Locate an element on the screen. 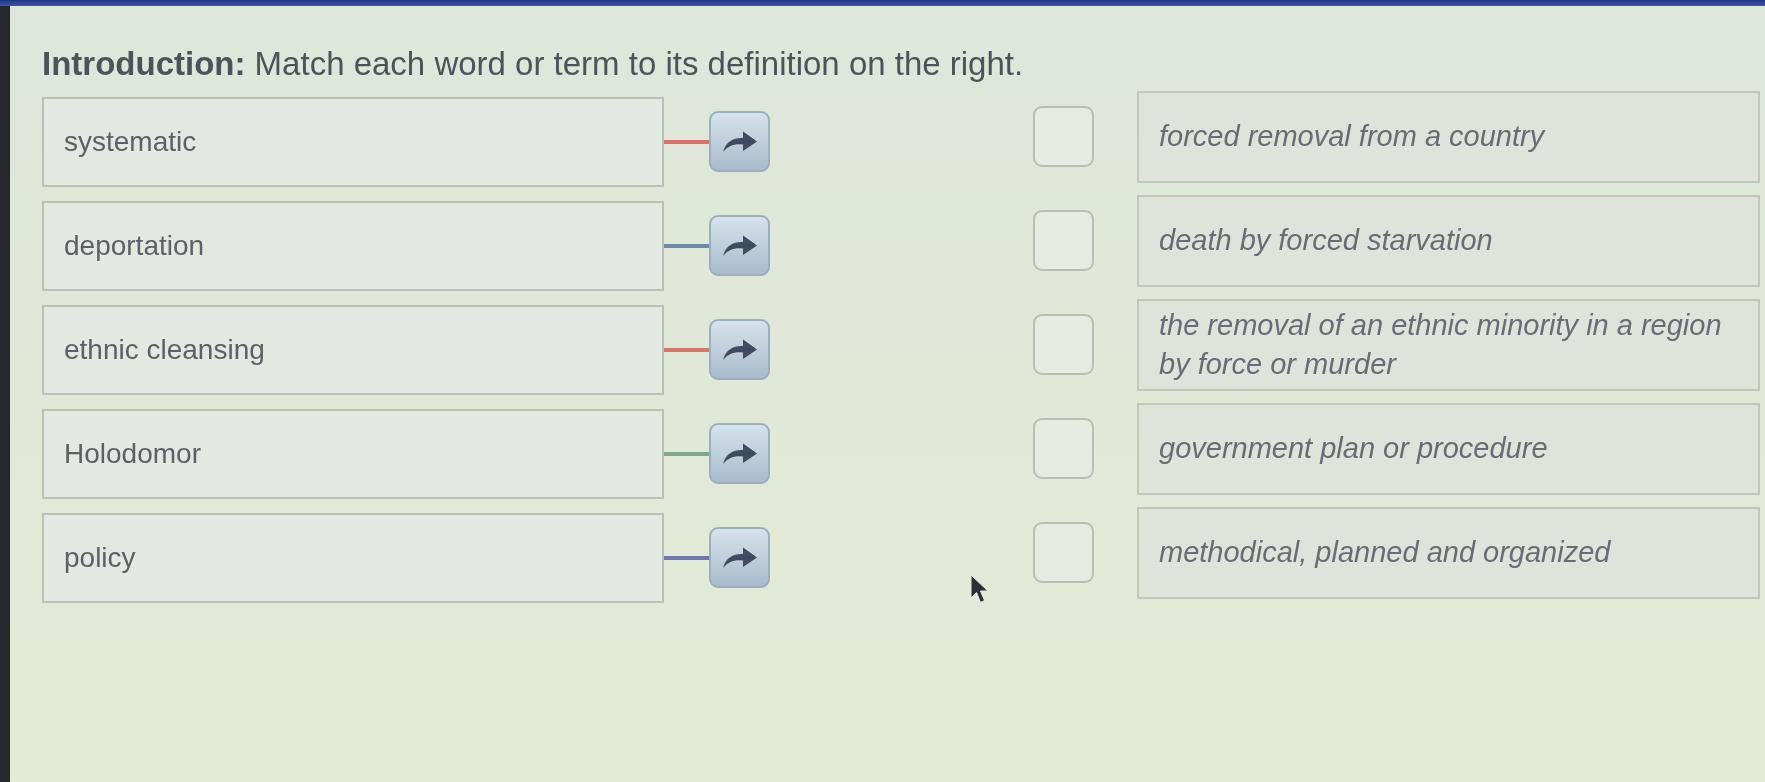 The height and width of the screenshot is (782, 1765). definition-text: government plan or procedure is located at coordinates (1353, 449).